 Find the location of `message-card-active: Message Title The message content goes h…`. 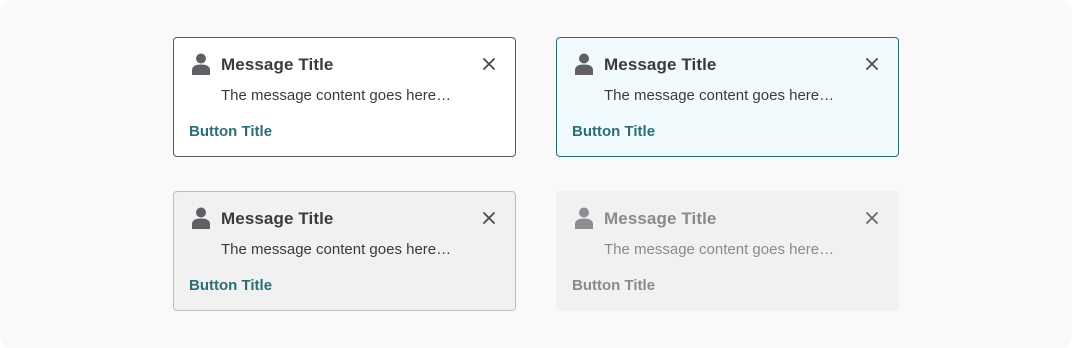

message-card-active: Message Title The message content goes h… is located at coordinates (727, 97).